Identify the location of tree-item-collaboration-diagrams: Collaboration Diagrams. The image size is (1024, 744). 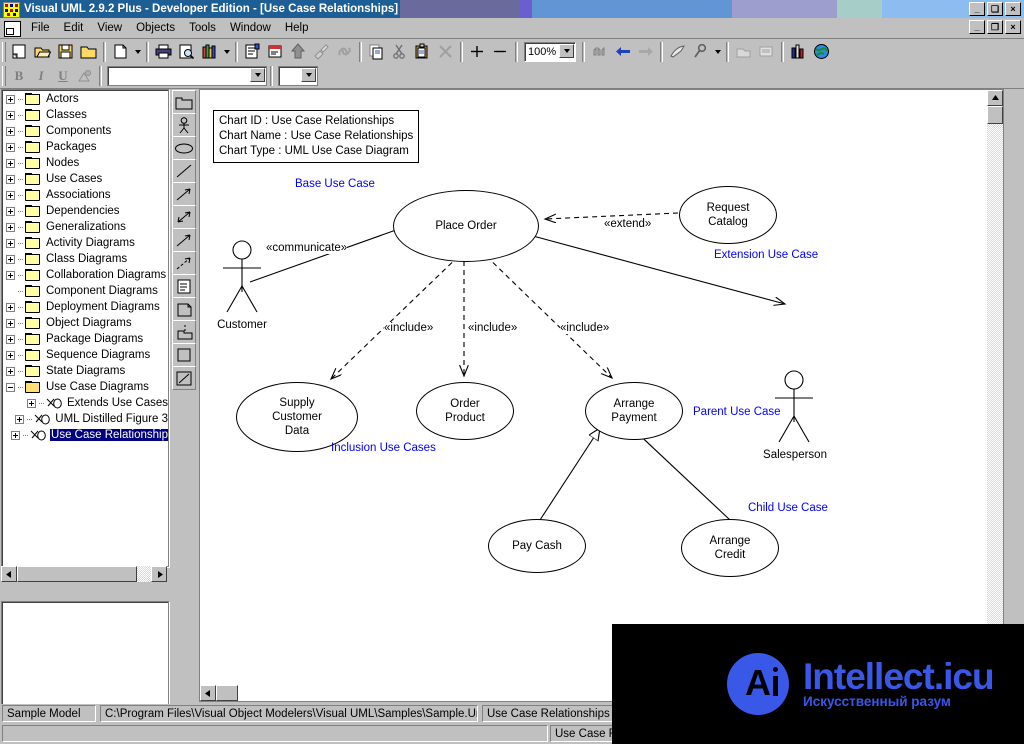
(85, 275).